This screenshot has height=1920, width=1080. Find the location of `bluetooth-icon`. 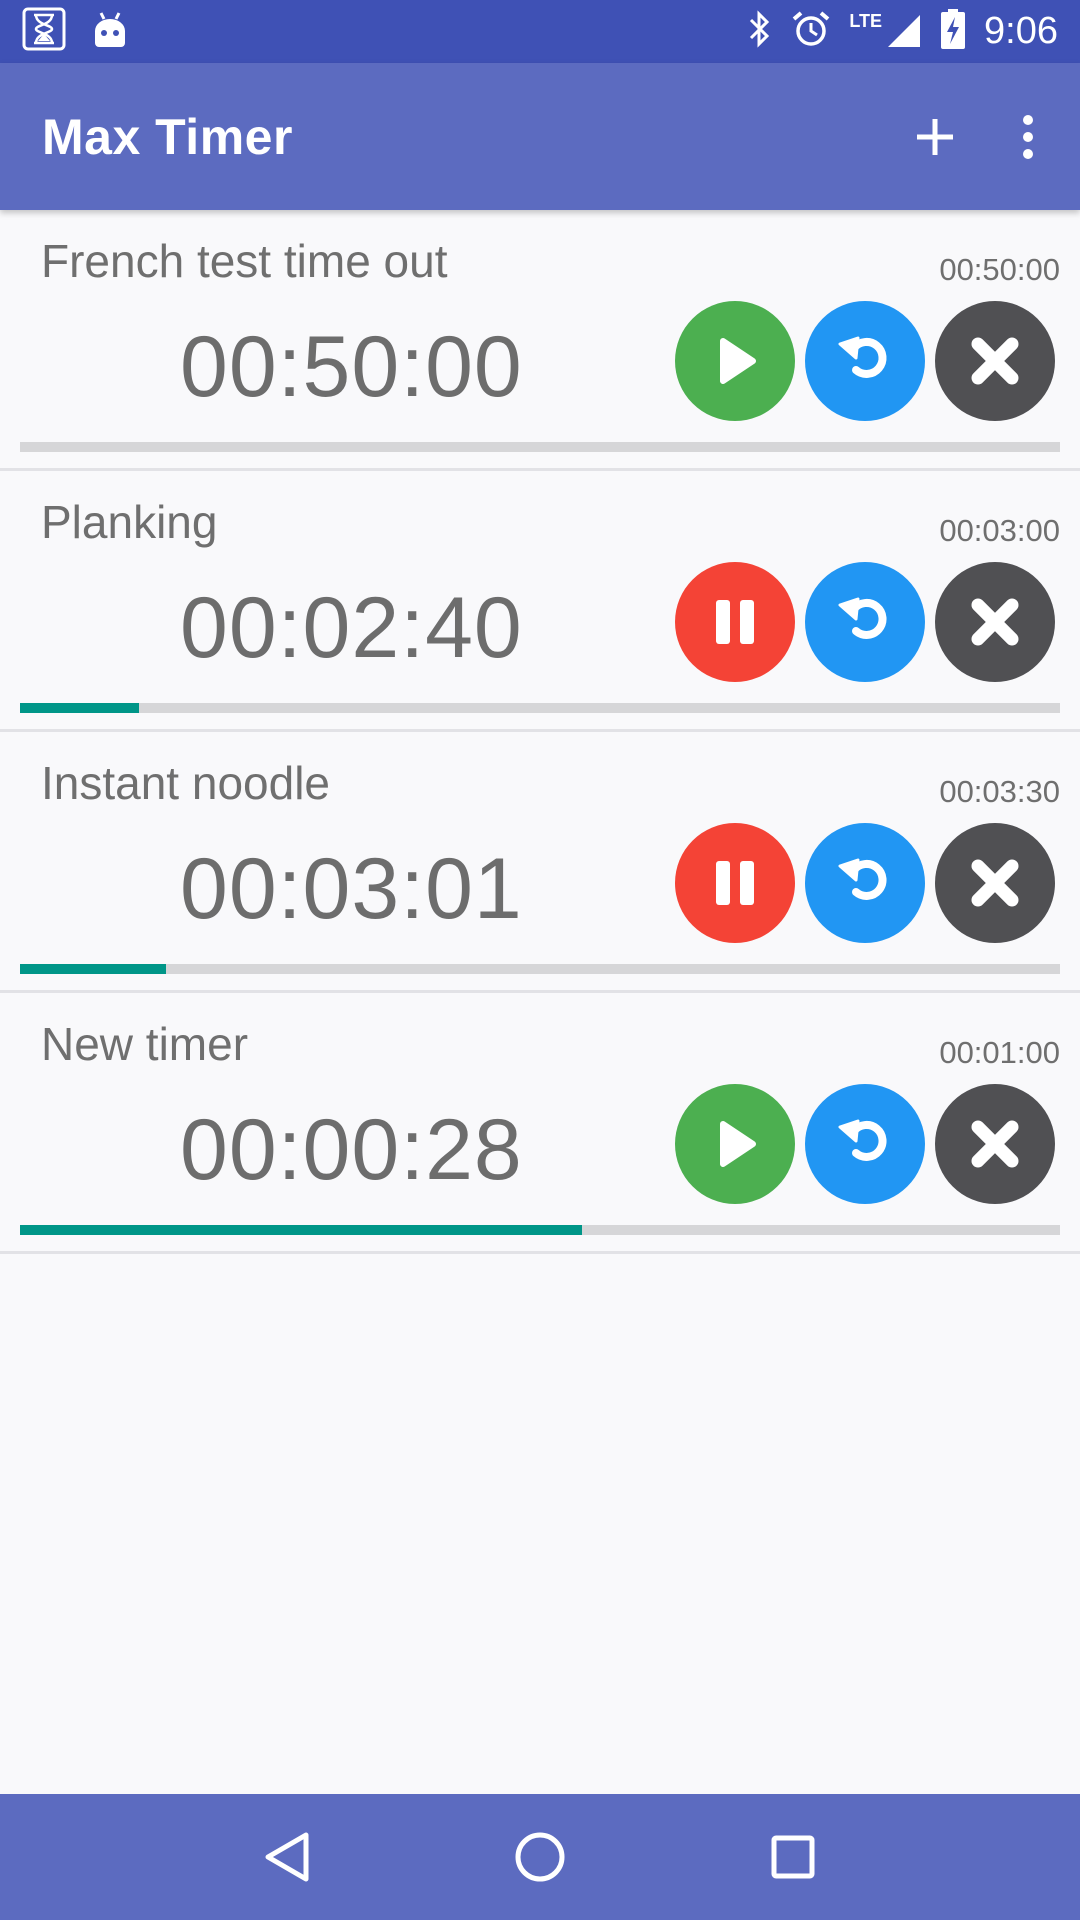

bluetooth-icon is located at coordinates (760, 31).